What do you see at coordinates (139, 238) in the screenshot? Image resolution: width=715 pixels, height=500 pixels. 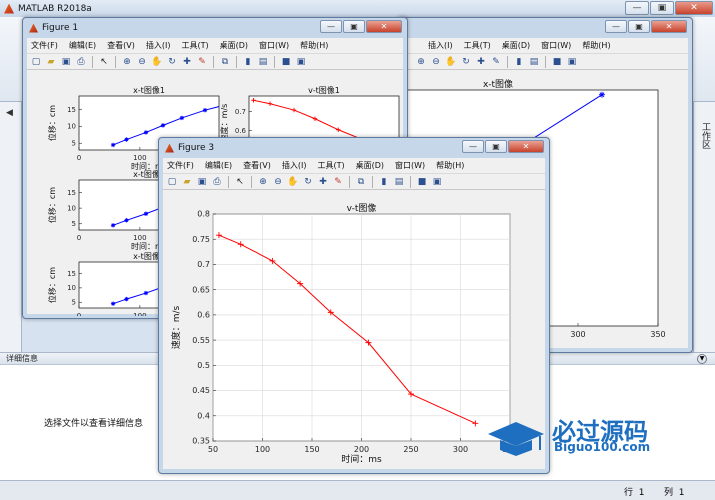 I see `x-tick-label: 100` at bounding box center [139, 238].